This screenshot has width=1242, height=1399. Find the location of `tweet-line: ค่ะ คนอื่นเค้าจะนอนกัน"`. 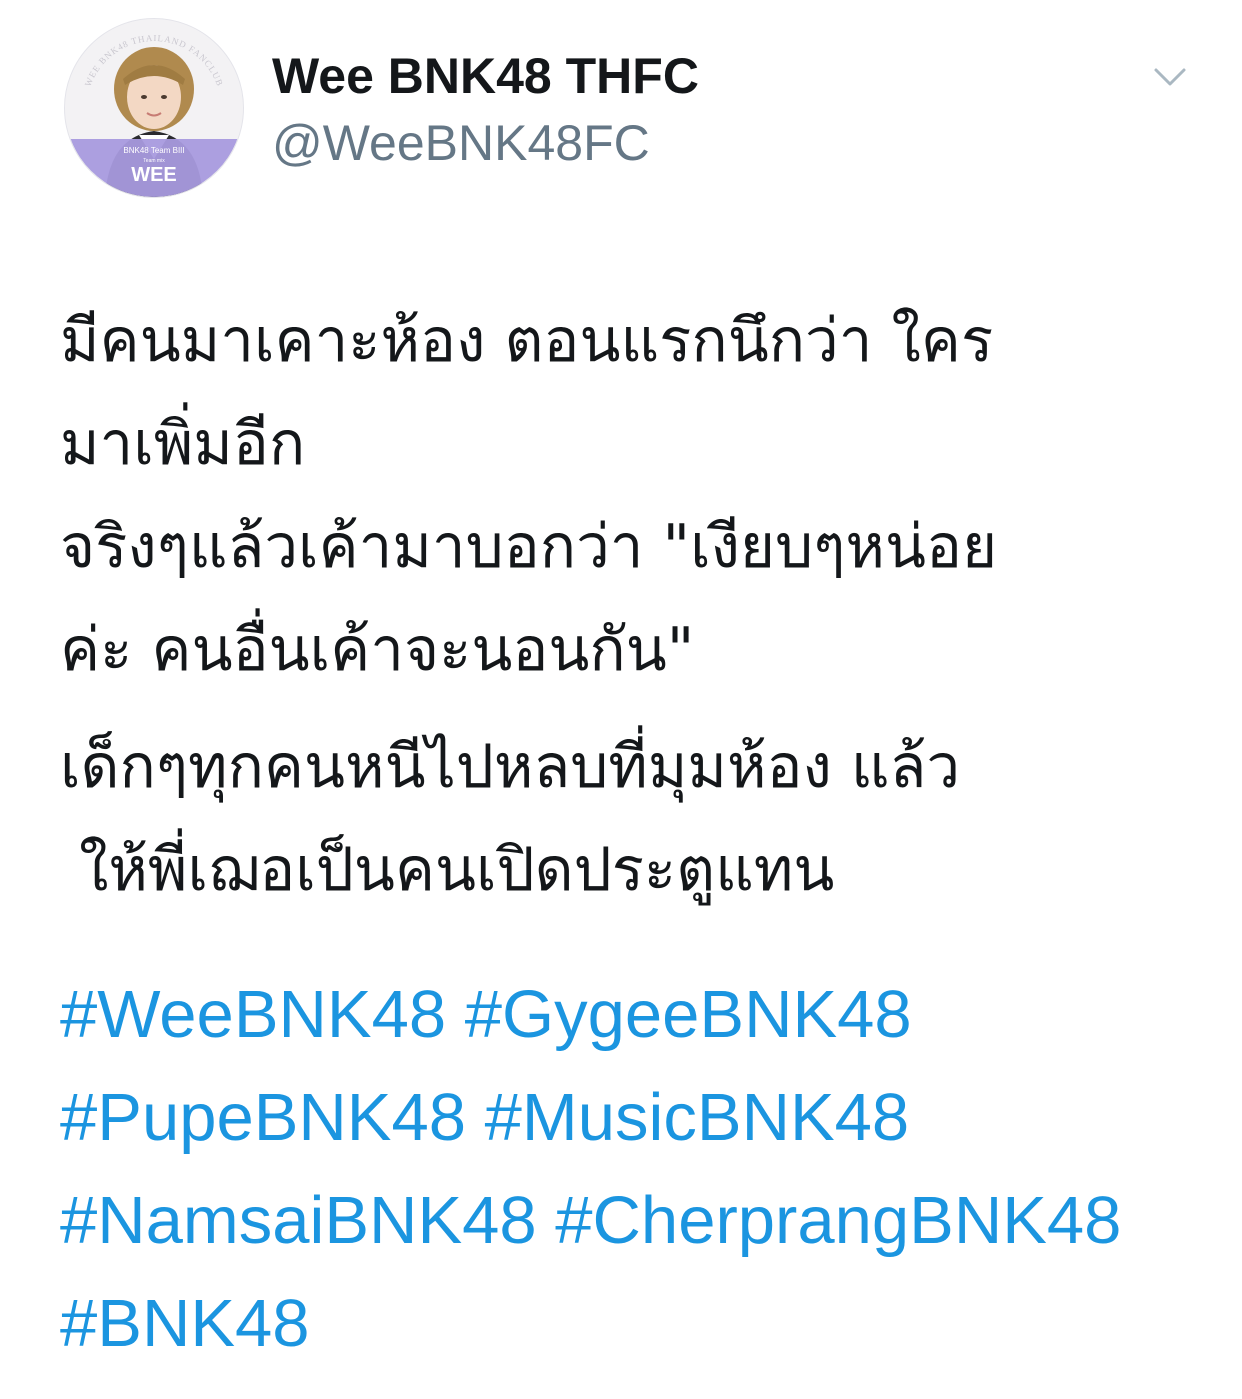

tweet-line: ค่ะ คนอื่นเค้าจะนอนกัน" is located at coordinates (377, 650).